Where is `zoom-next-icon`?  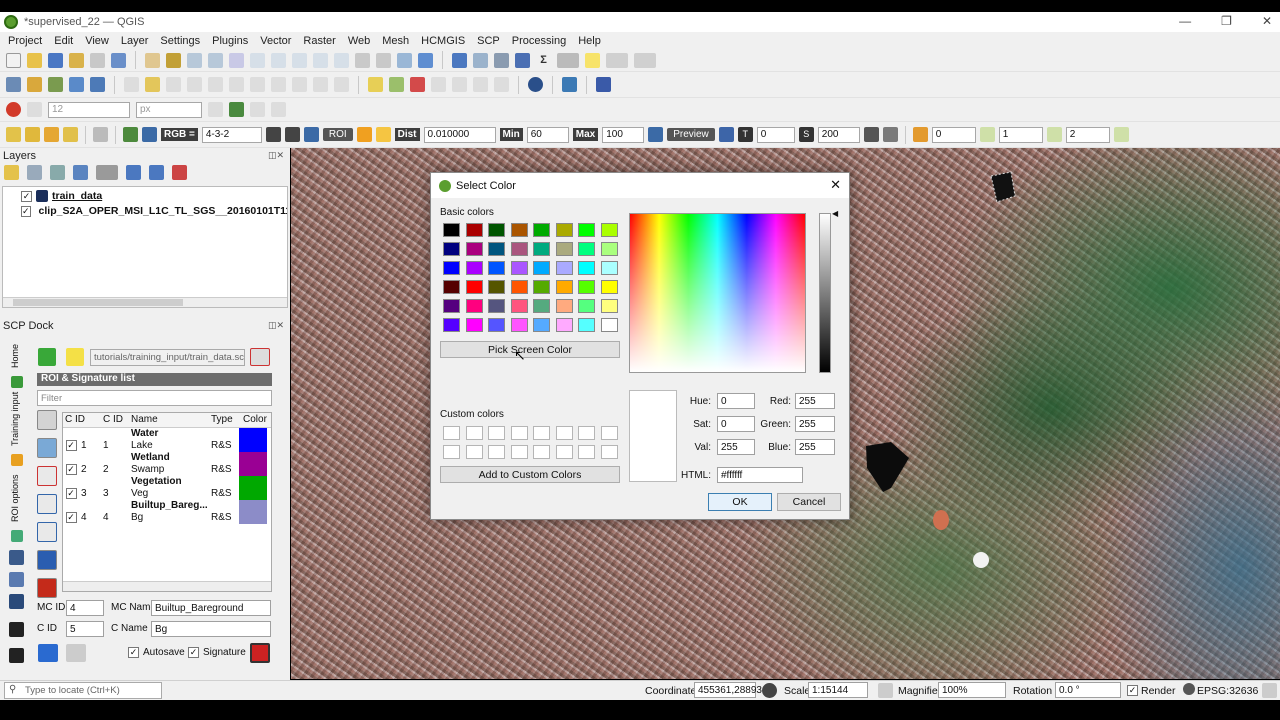 zoom-next-icon is located at coordinates (341, 60).